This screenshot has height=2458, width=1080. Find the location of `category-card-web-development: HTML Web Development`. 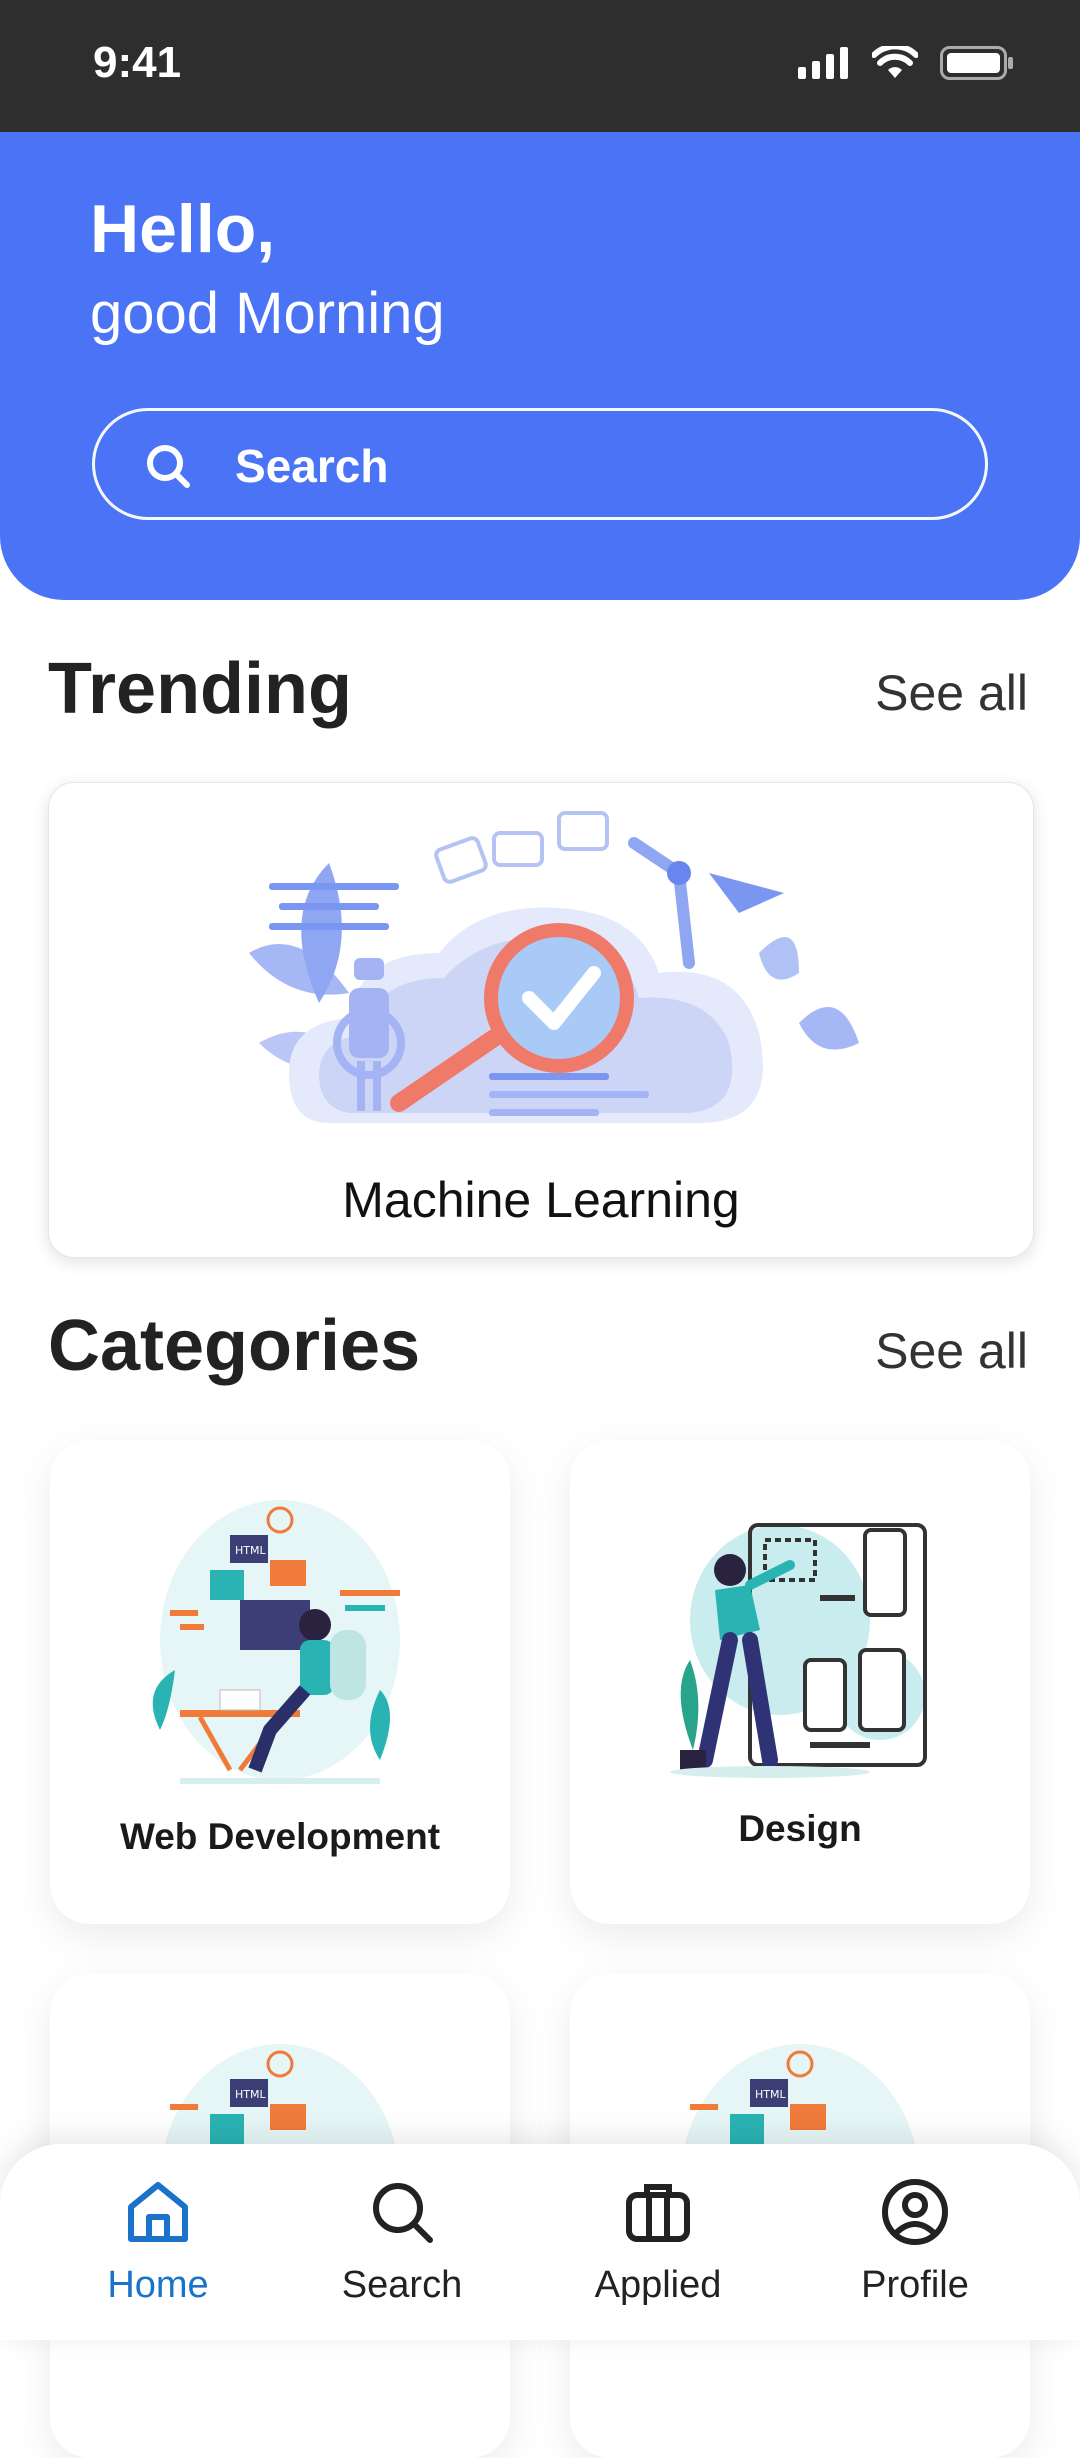

category-card-web-development: HTML Web Development is located at coordinates (280, 1682).